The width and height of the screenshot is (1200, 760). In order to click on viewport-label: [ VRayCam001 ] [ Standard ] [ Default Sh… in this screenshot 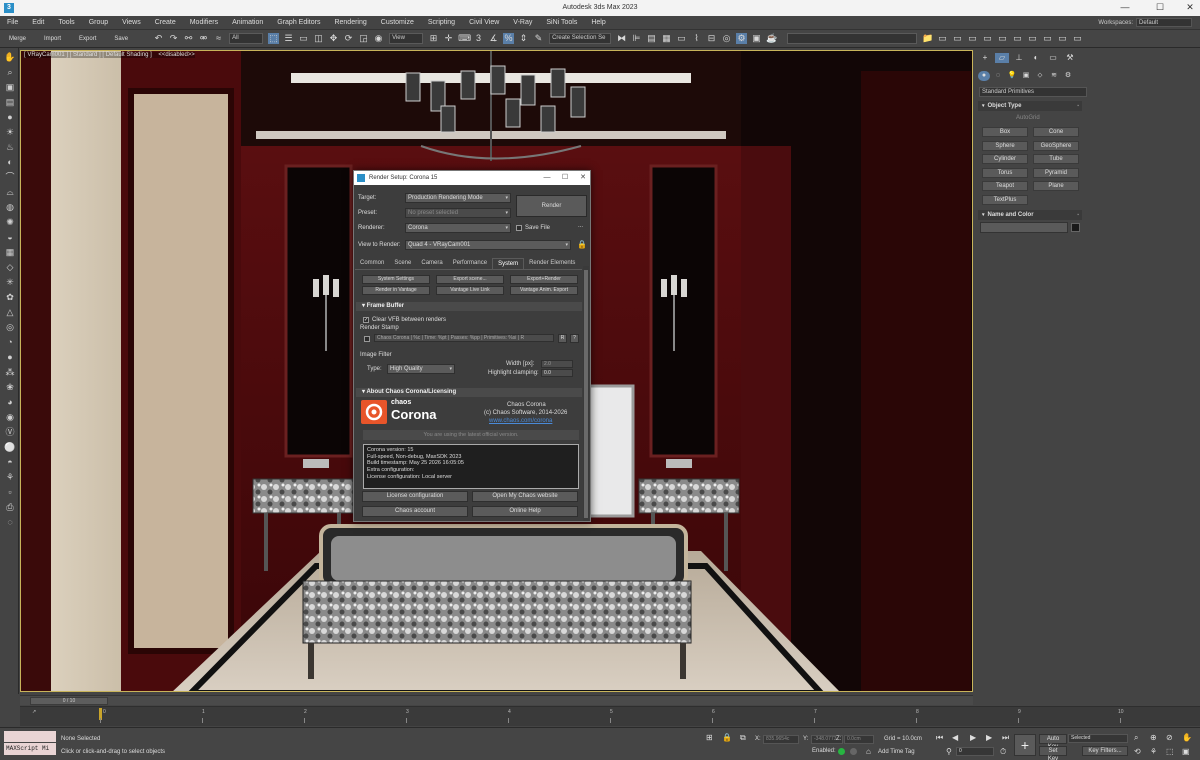, I will do `click(109, 55)`.